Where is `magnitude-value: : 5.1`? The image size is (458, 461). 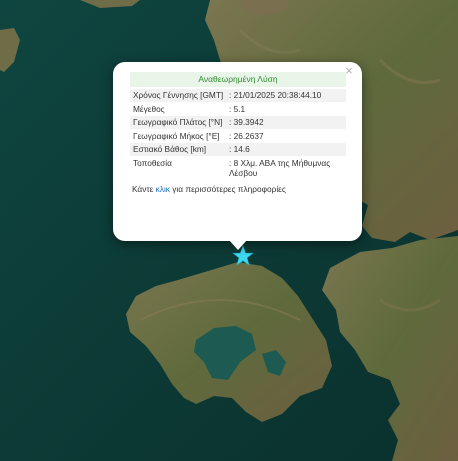 magnitude-value: : 5.1 is located at coordinates (237, 108).